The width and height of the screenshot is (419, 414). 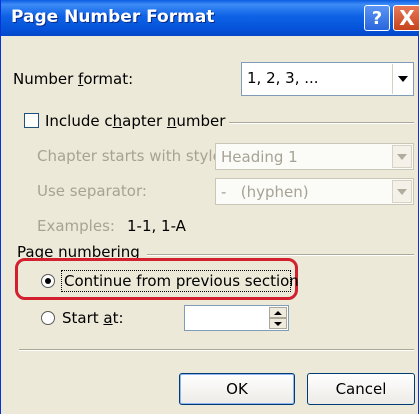 I want to click on separator-label: Use separator:, so click(x=92, y=191).